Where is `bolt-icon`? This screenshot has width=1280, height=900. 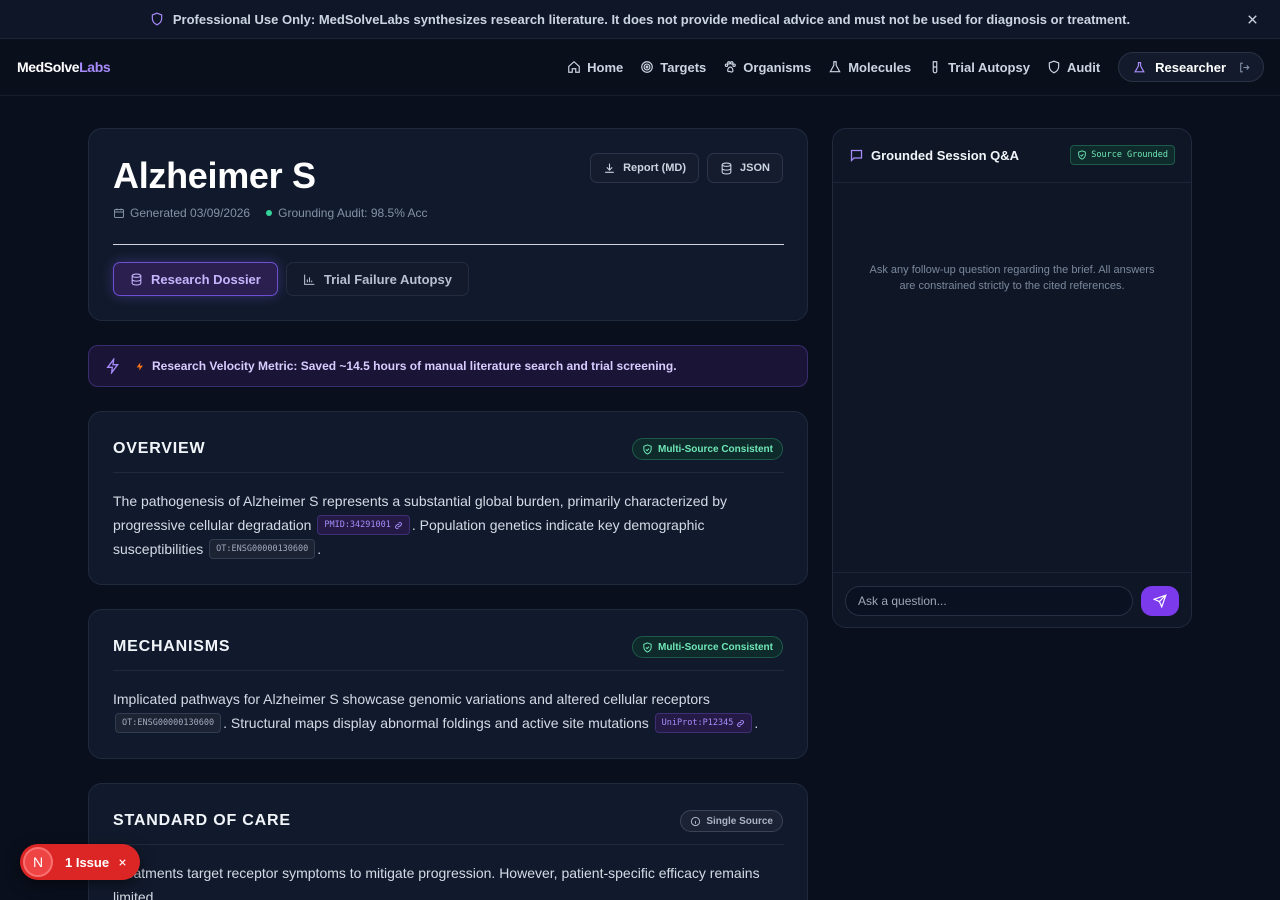
bolt-icon is located at coordinates (113, 366).